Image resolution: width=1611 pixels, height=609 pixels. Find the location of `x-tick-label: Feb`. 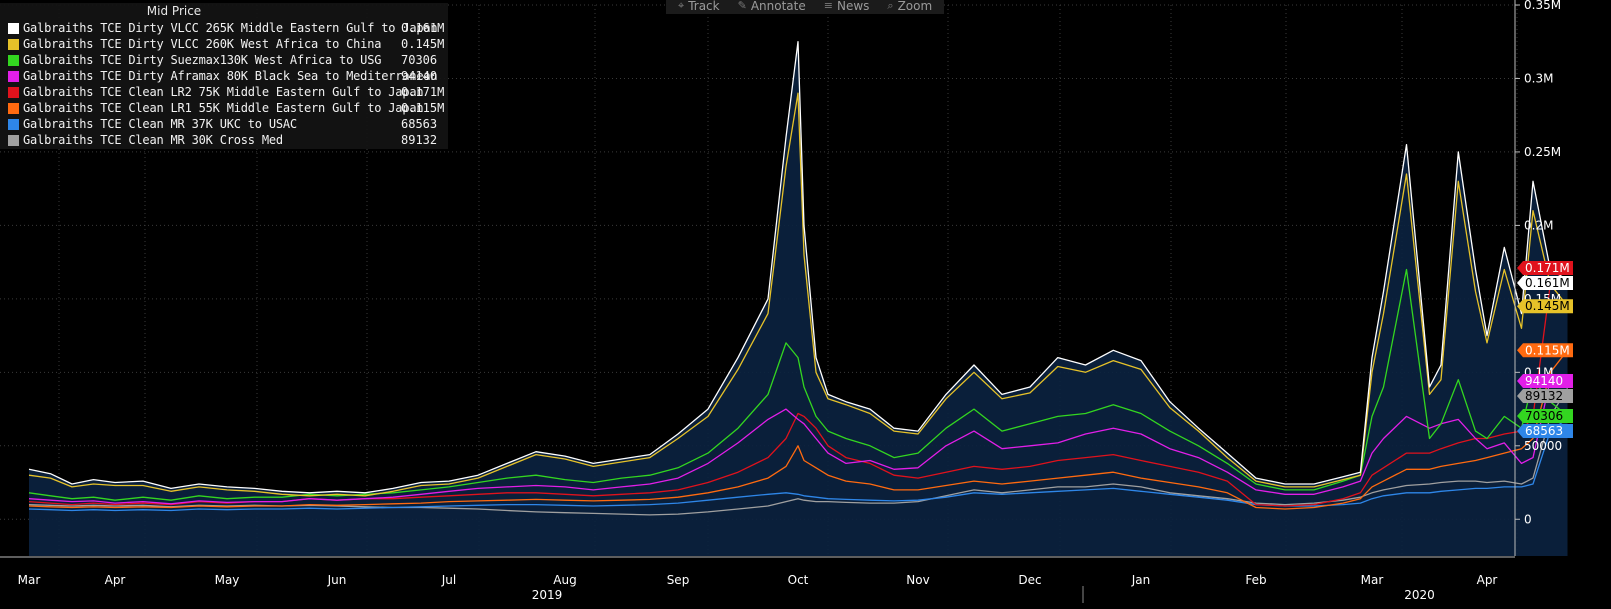

x-tick-label: Feb is located at coordinates (1255, 580).